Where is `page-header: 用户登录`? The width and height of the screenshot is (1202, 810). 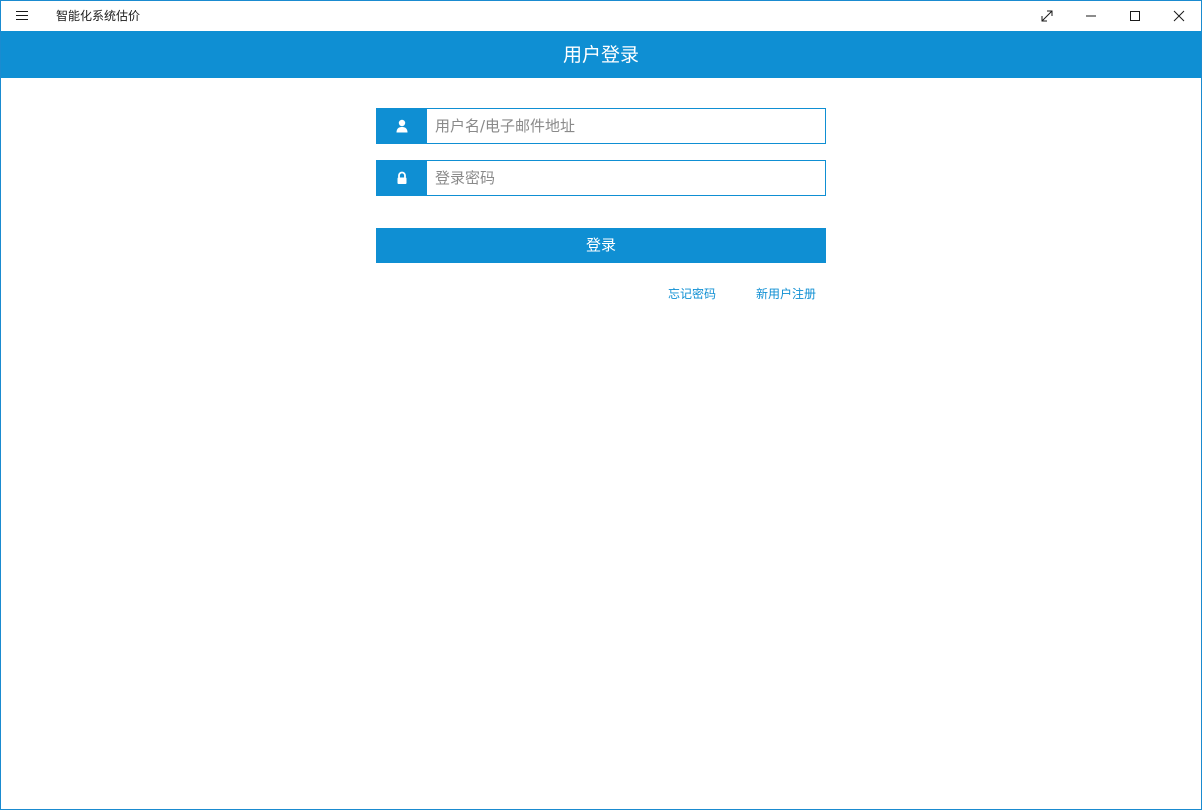
page-header: 用户登录 is located at coordinates (601, 54).